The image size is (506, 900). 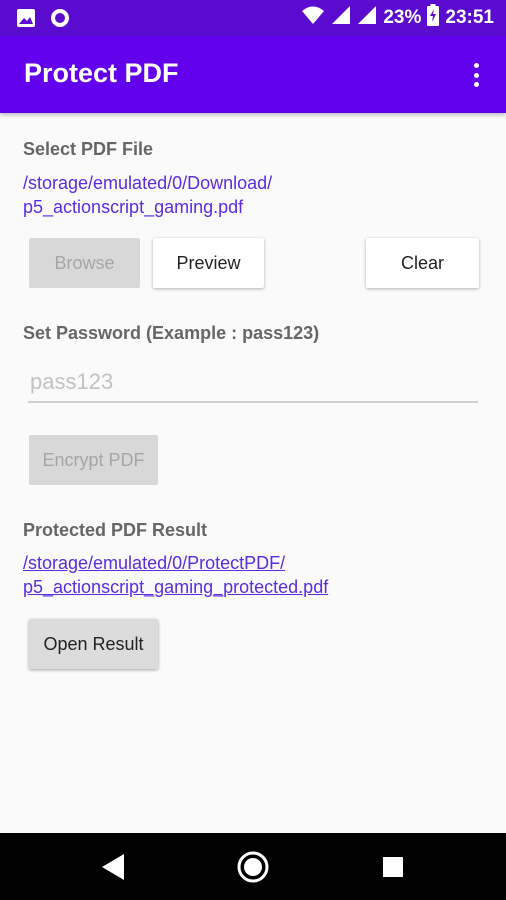 I want to click on overflow-menu-icon, so click(x=476, y=75).